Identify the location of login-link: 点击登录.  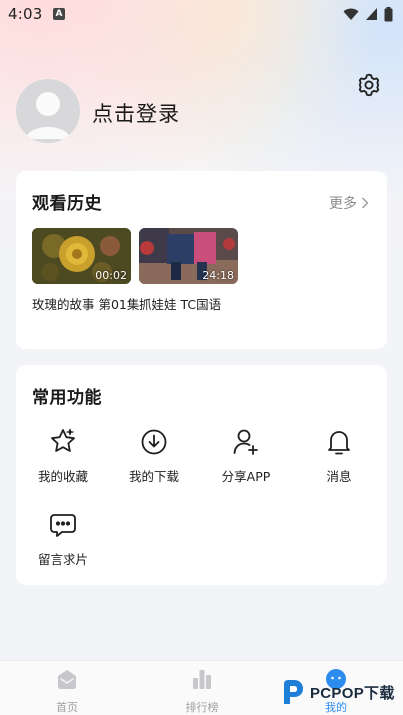
(136, 113).